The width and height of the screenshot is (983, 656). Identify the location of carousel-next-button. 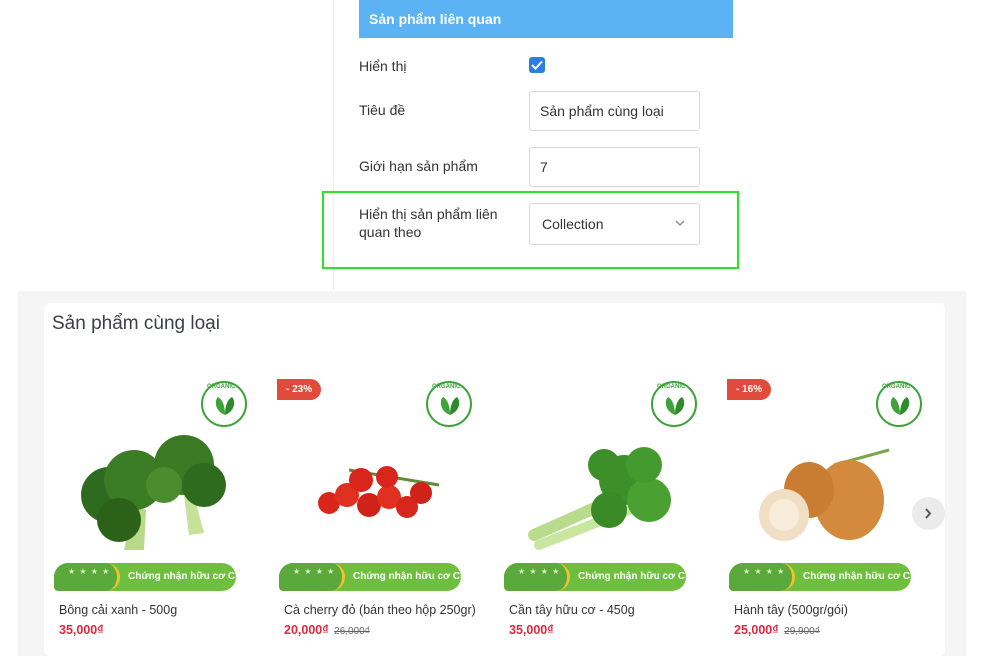
(928, 513).